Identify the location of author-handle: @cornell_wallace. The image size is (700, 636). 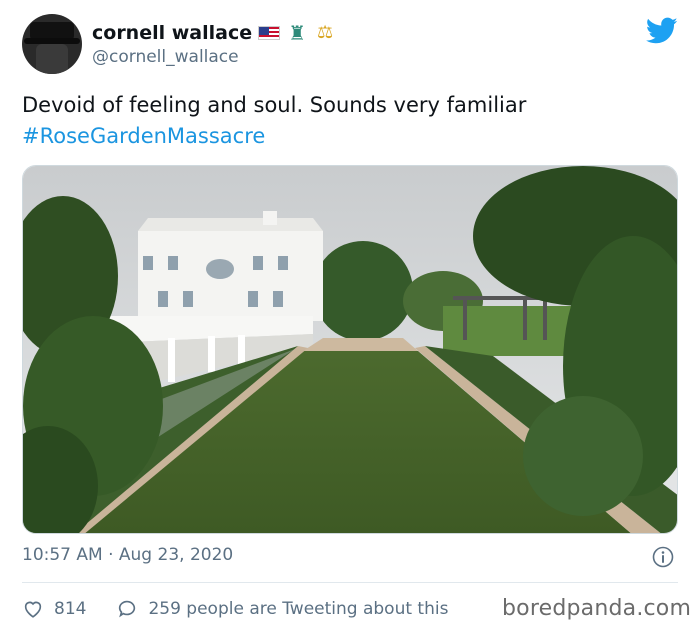
(165, 57).